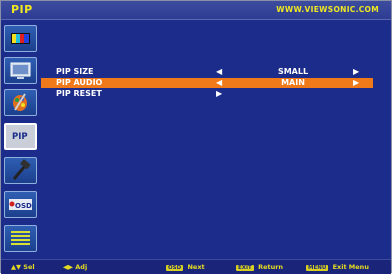  I want to click on exit-key-icon: EXIT, so click(245, 268).